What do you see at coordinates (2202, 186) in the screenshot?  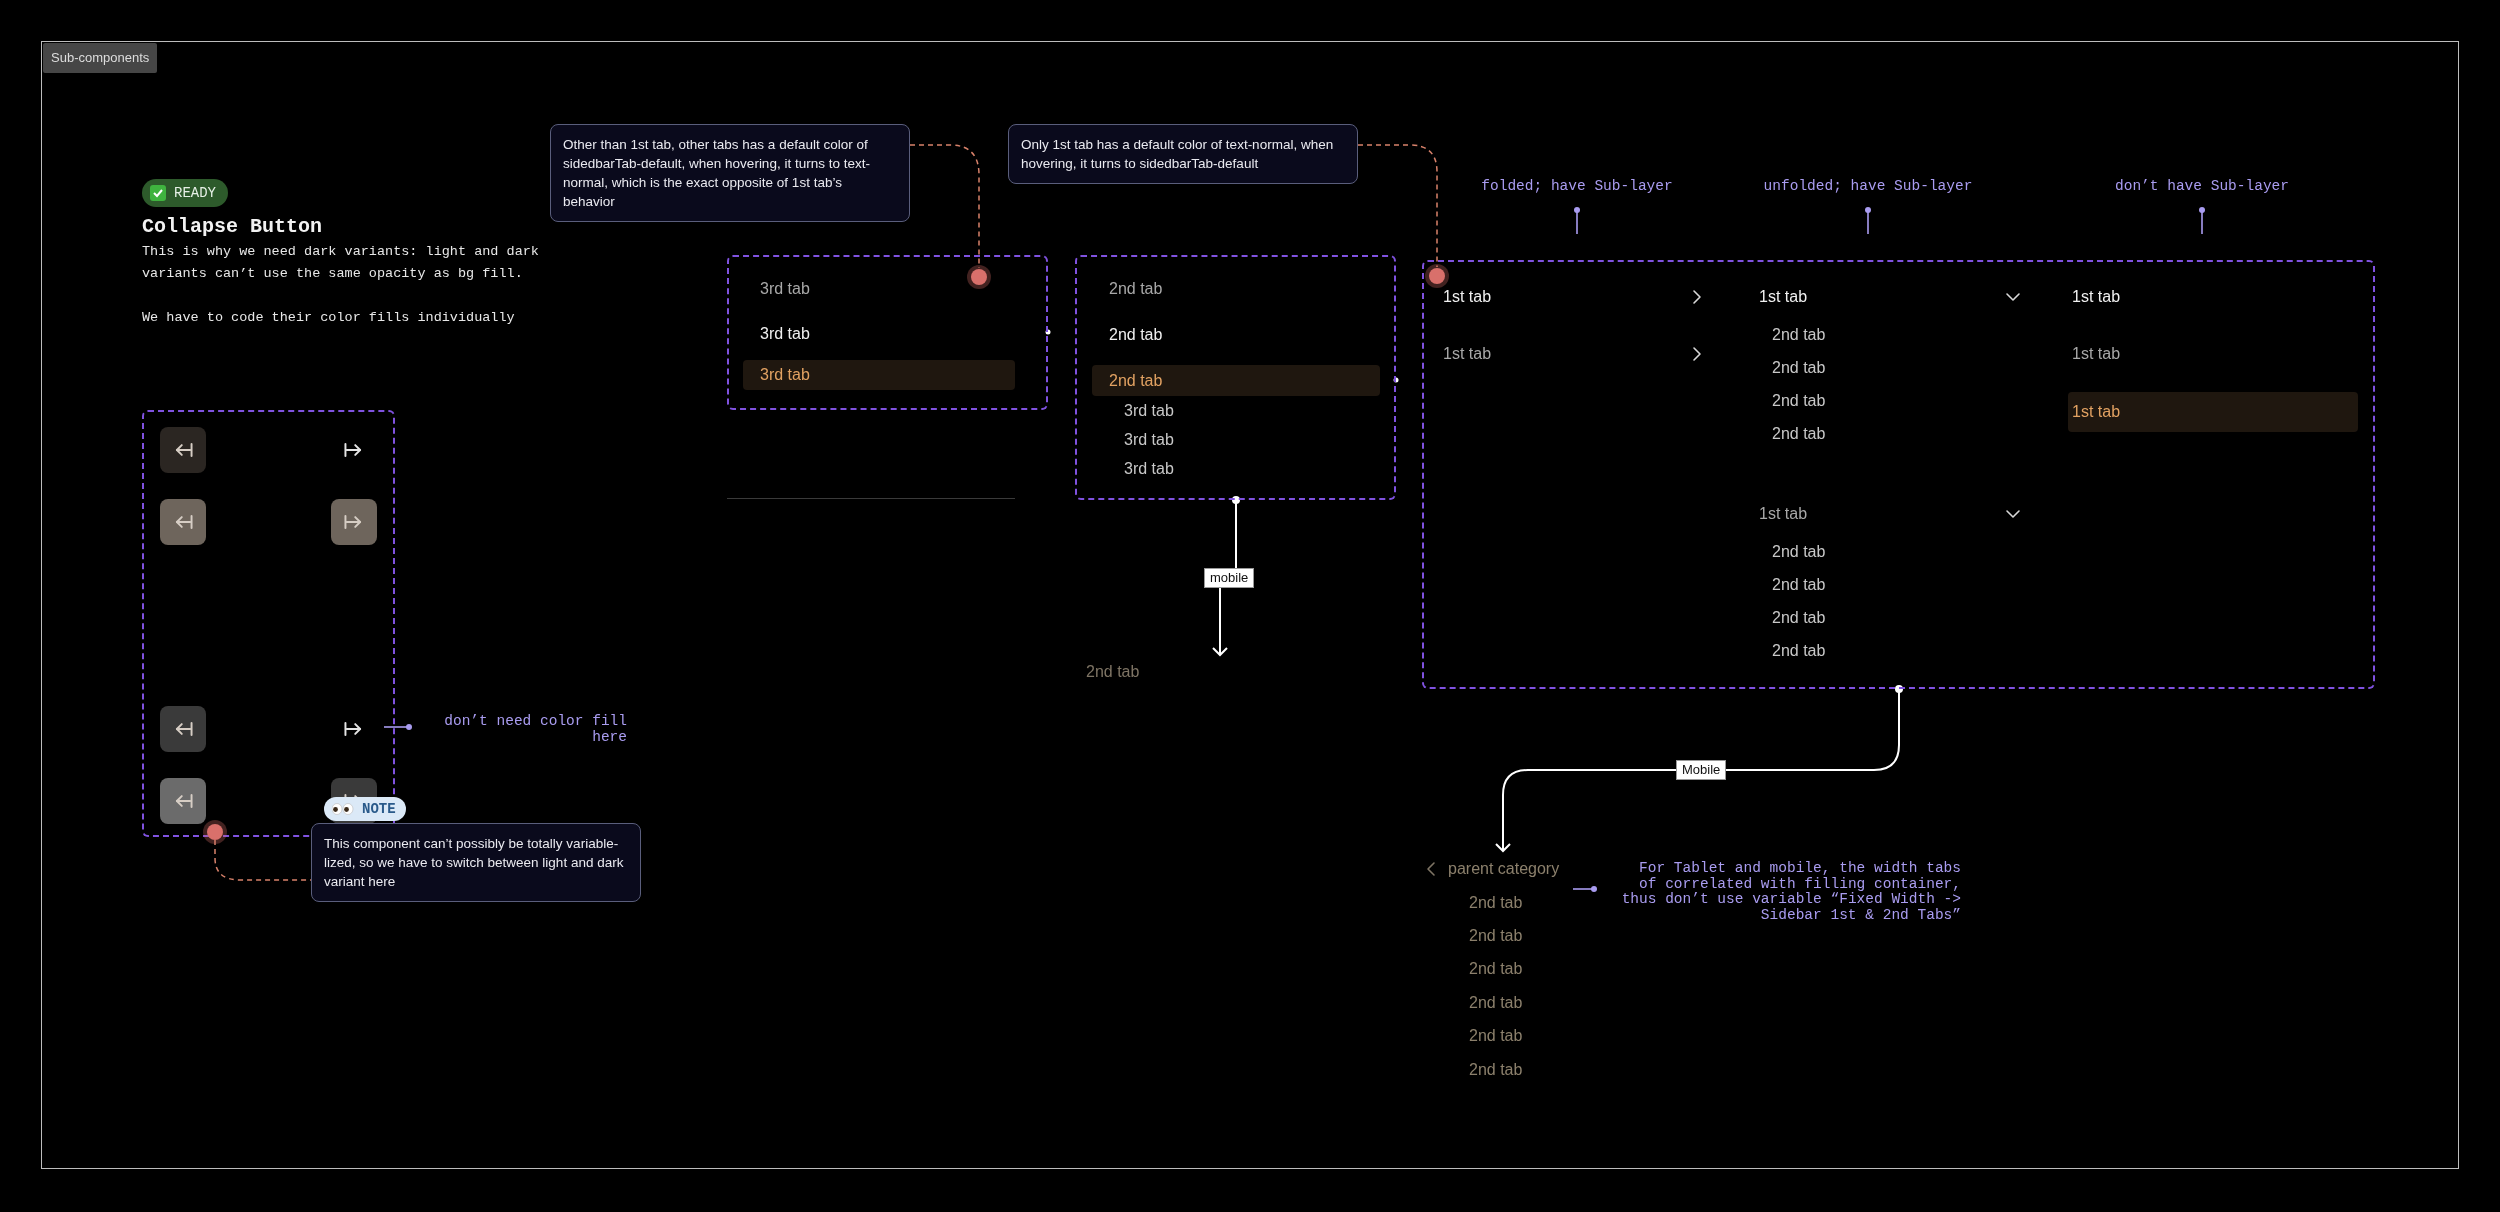 I see `column-caption: don’t have Sub-layer` at bounding box center [2202, 186].